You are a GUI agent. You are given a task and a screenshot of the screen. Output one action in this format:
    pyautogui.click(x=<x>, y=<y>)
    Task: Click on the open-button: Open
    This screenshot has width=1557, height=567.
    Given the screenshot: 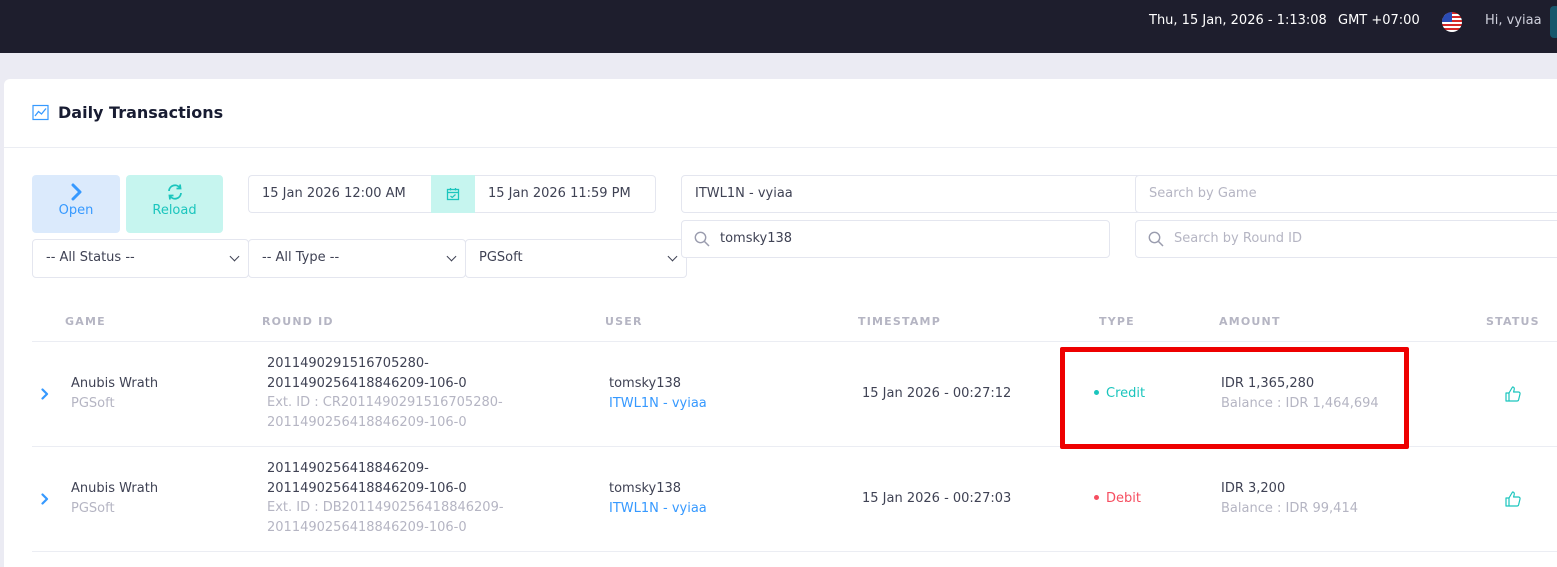 What is the action you would take?
    pyautogui.click(x=76, y=204)
    